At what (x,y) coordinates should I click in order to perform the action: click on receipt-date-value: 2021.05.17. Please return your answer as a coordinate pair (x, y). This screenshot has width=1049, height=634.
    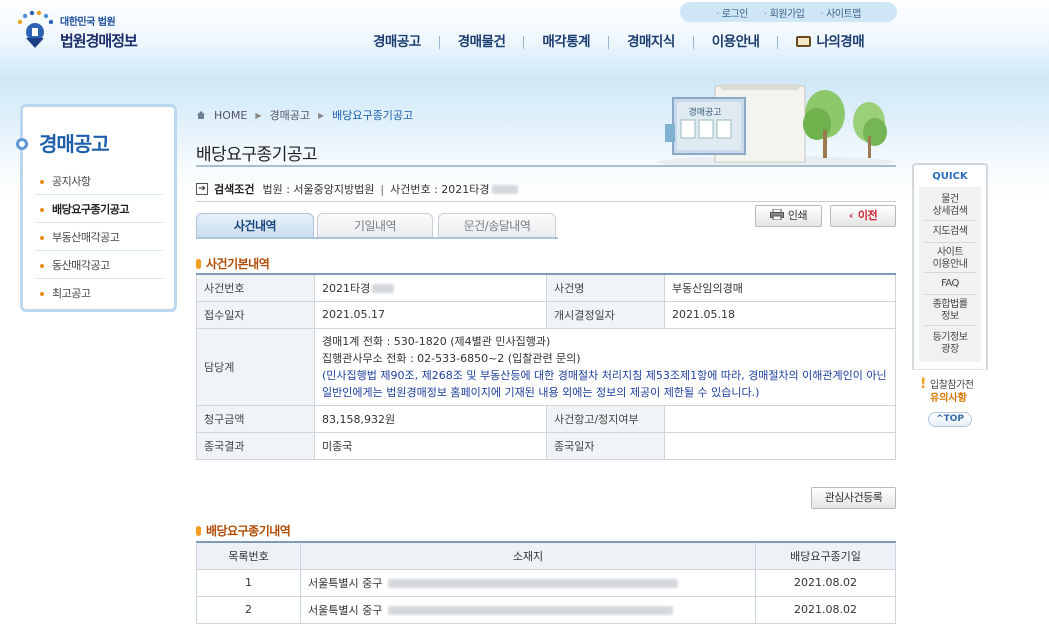
    Looking at the image, I should click on (430, 314).